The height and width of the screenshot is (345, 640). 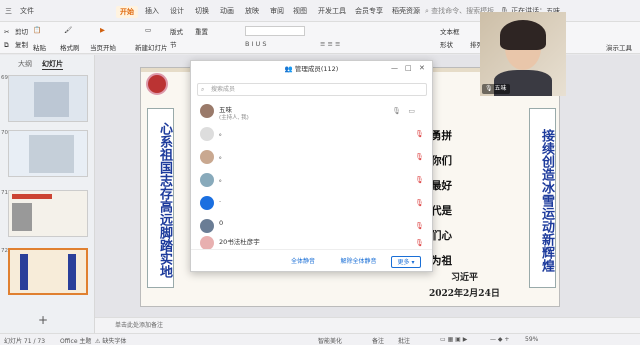 What do you see at coordinates (406, 11) in the screenshot?
I see `menu-item-docer: 稻壳资源` at bounding box center [406, 11].